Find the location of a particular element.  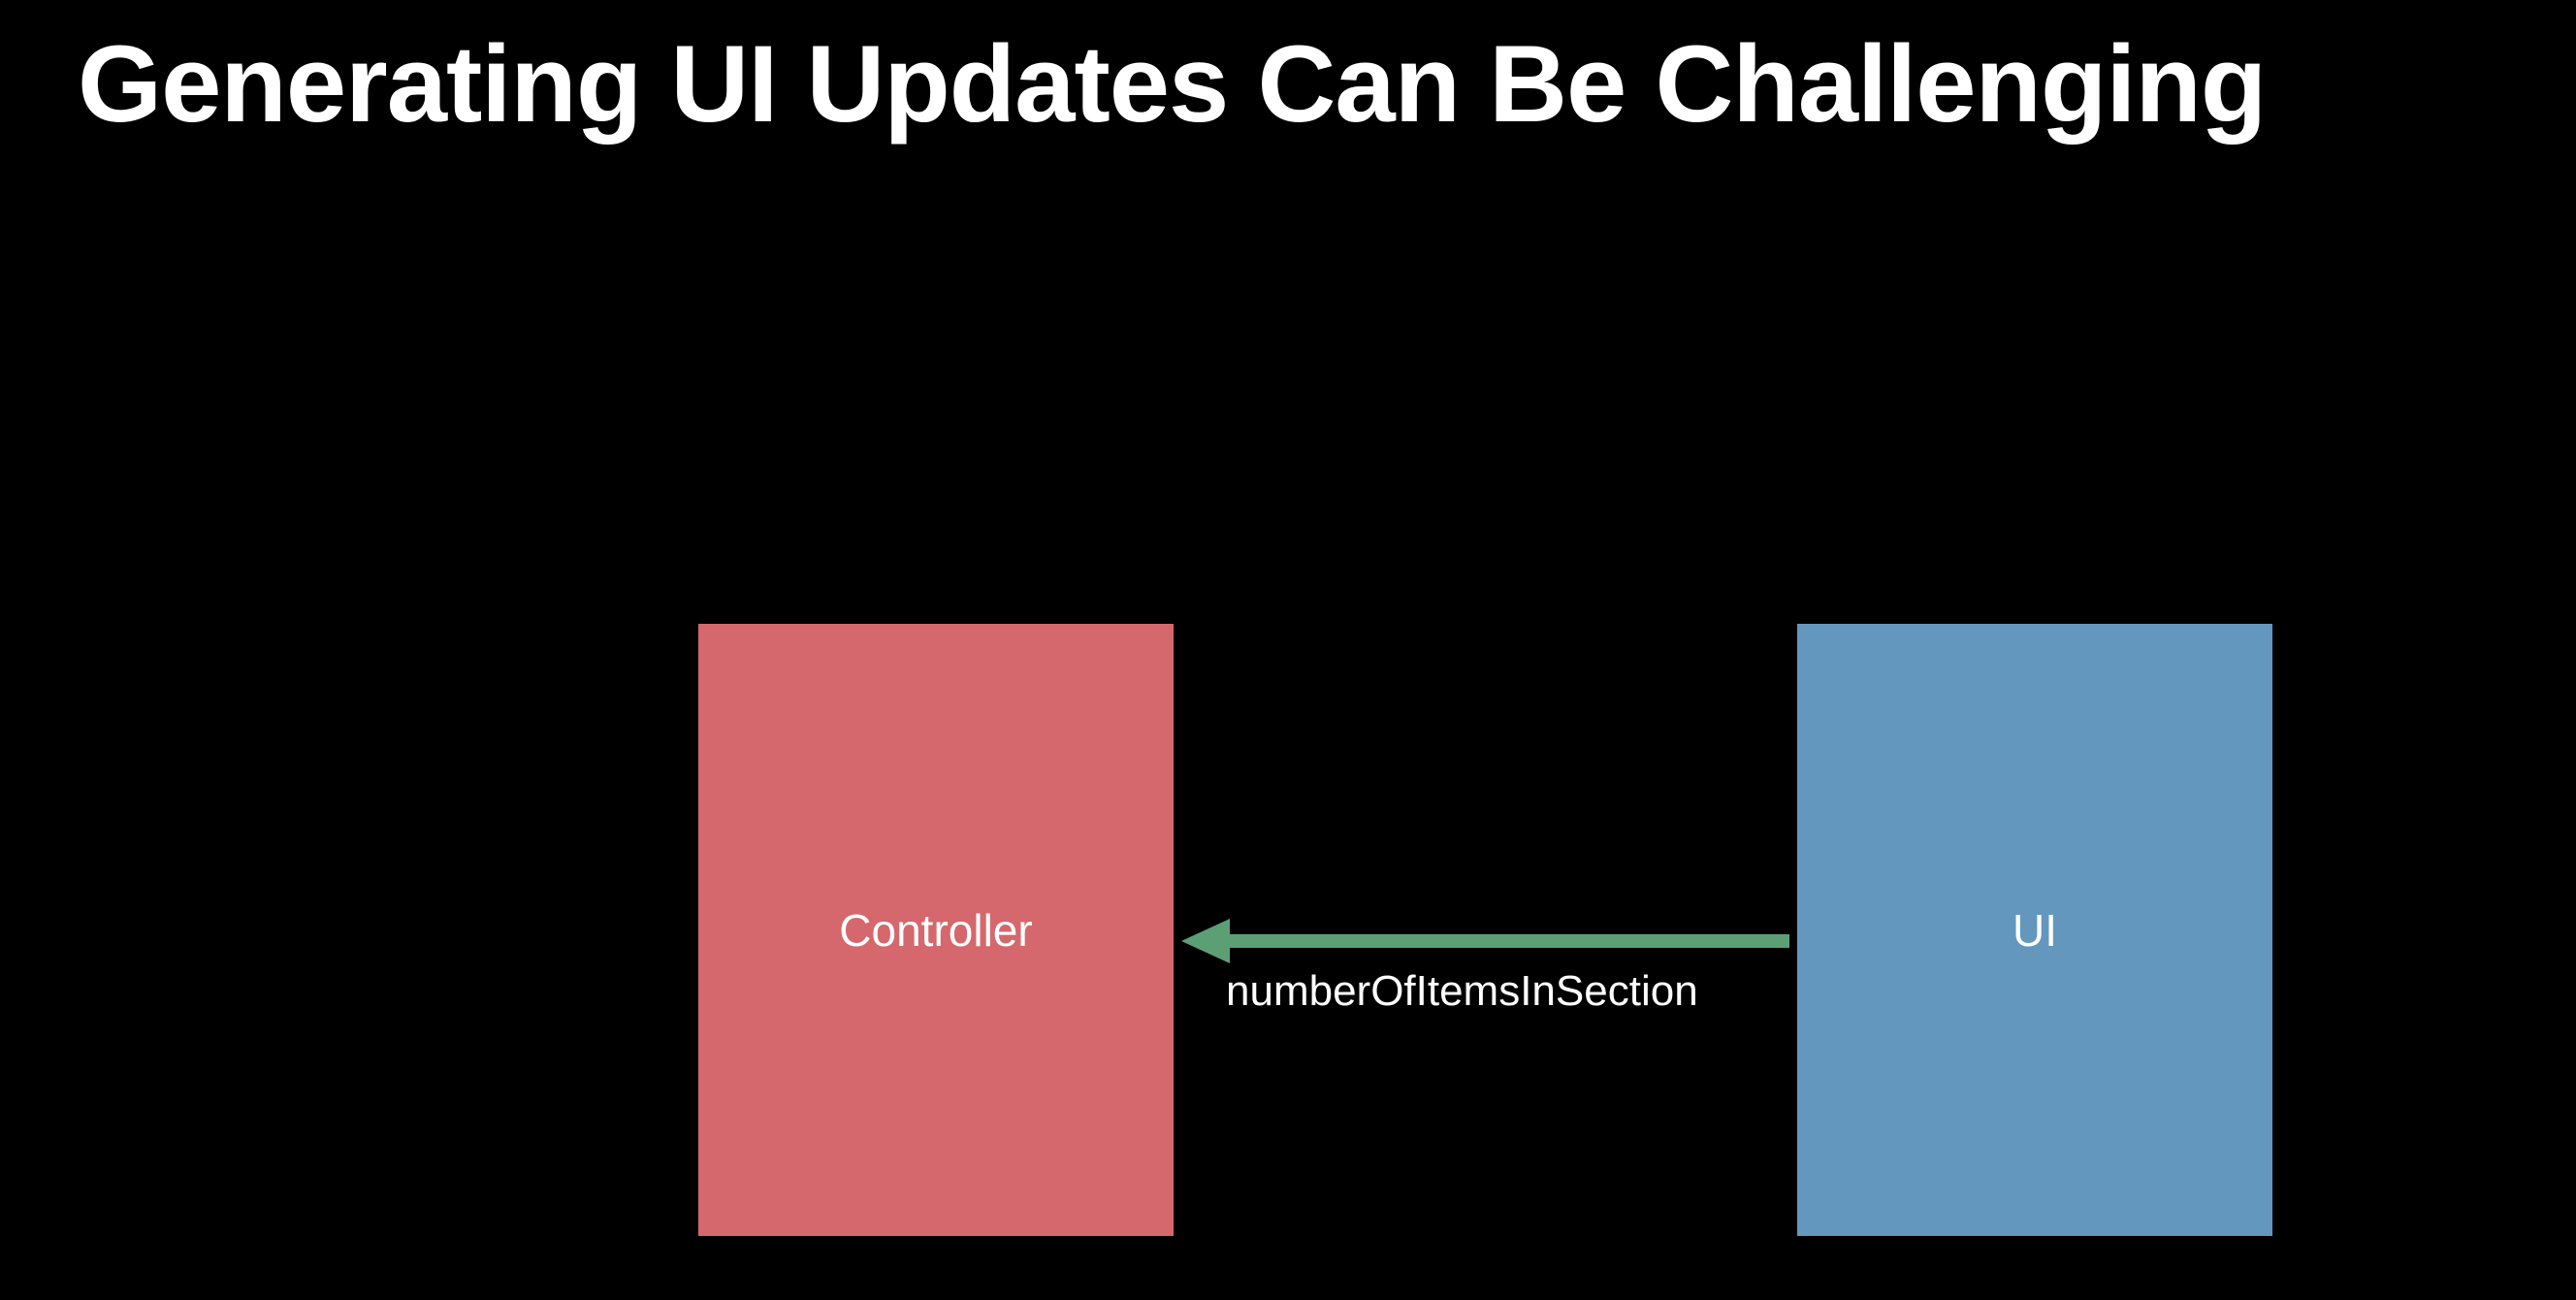

controller-label: Controller is located at coordinates (936, 930).